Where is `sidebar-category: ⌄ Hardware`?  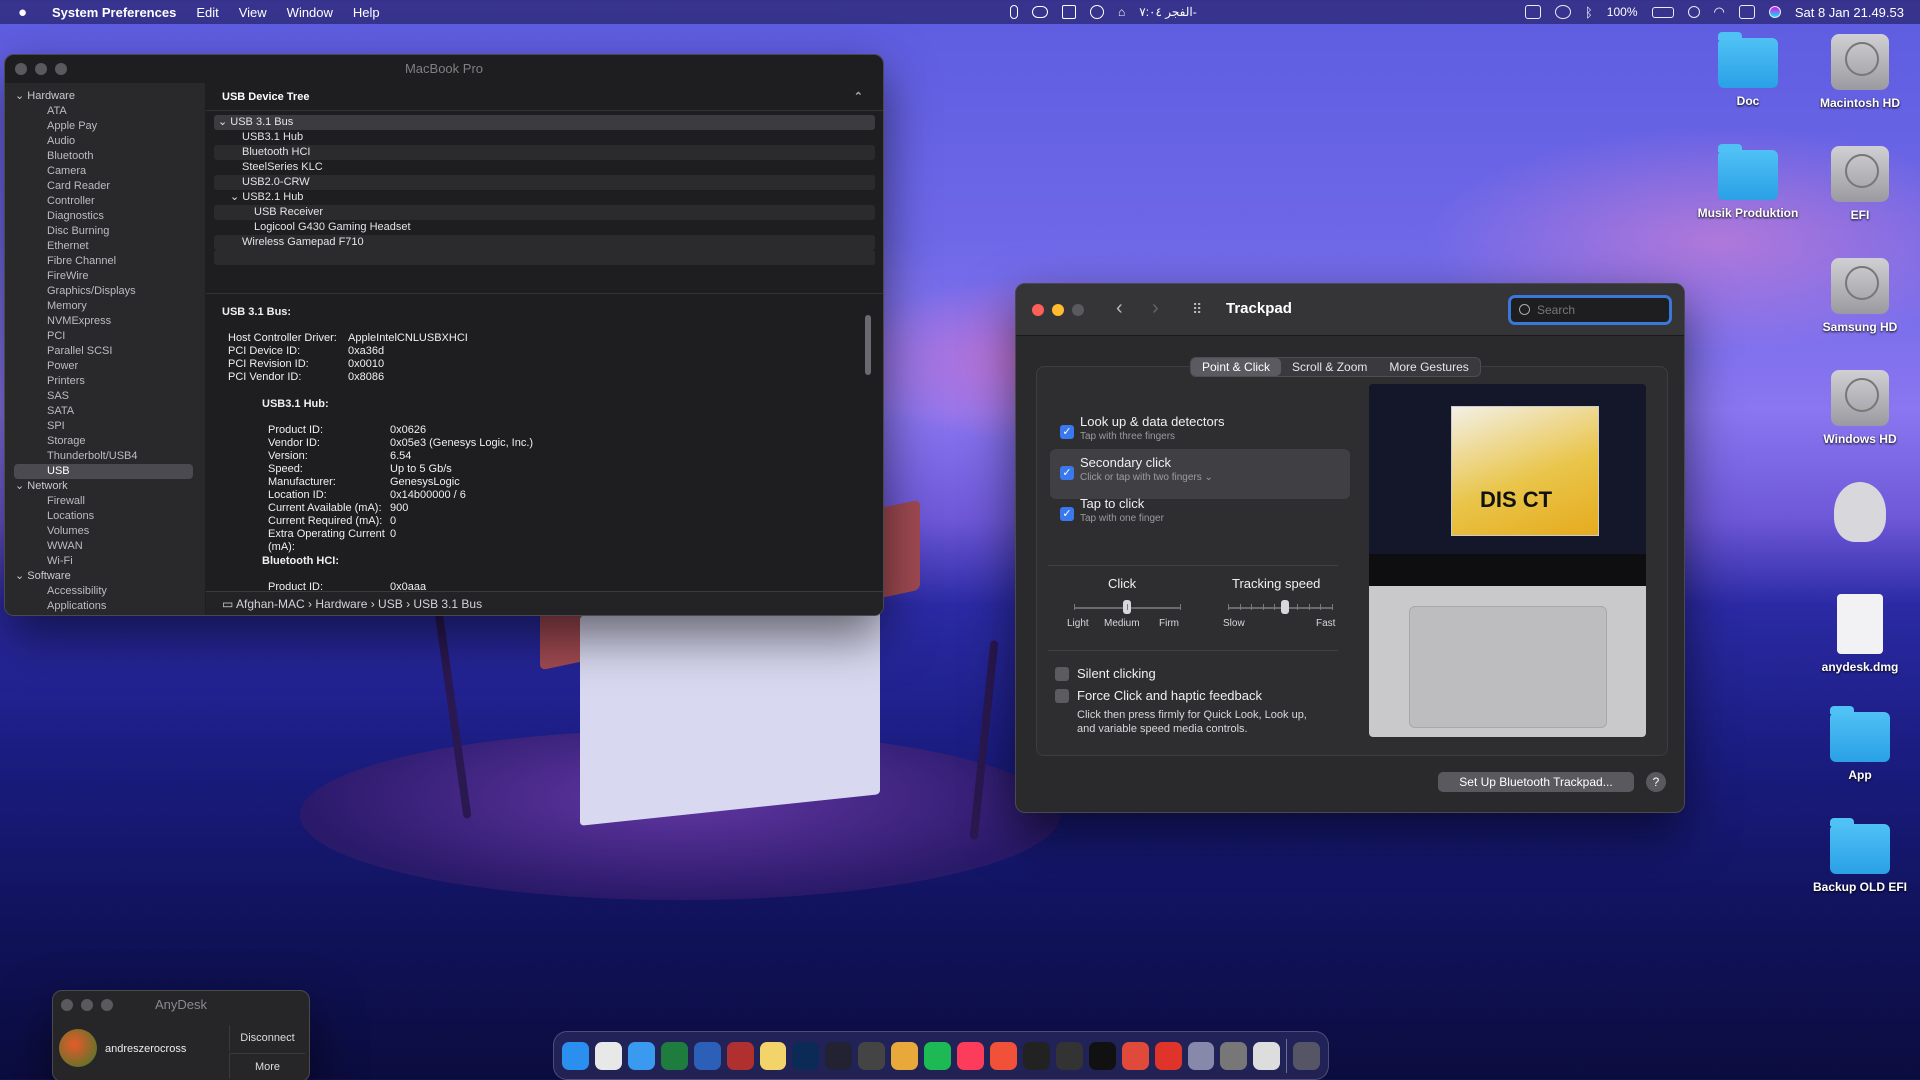
sidebar-category: ⌄ Hardware is located at coordinates (105, 96).